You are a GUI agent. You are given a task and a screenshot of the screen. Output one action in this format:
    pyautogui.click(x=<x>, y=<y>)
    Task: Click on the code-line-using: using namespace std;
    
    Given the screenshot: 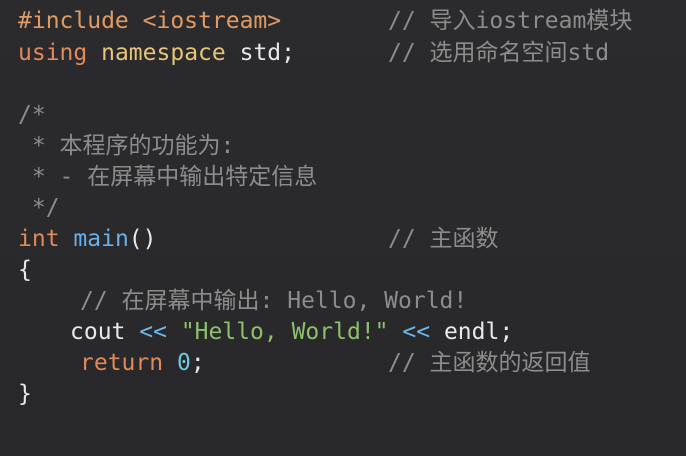 What is the action you would take?
    pyautogui.click(x=156, y=53)
    